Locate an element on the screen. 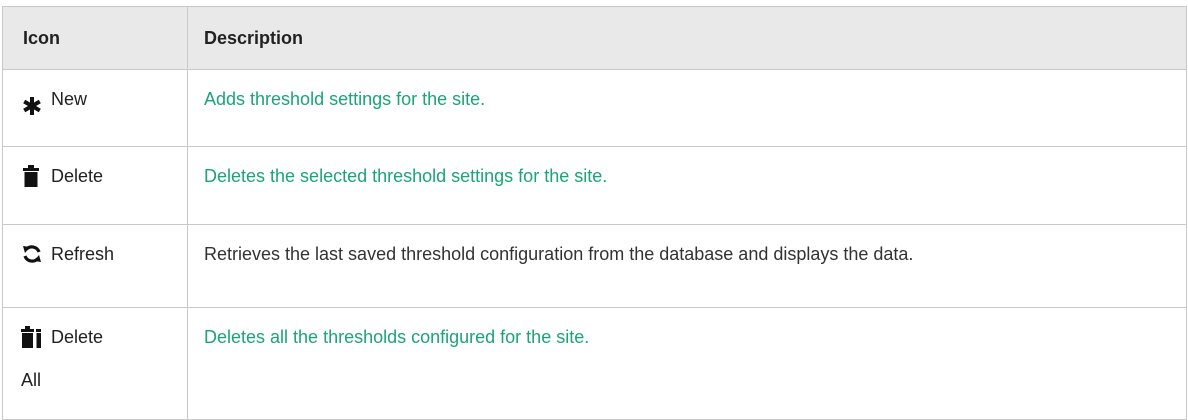 This screenshot has height=420, width=1188. icon-cell-new: New is located at coordinates (95, 108).